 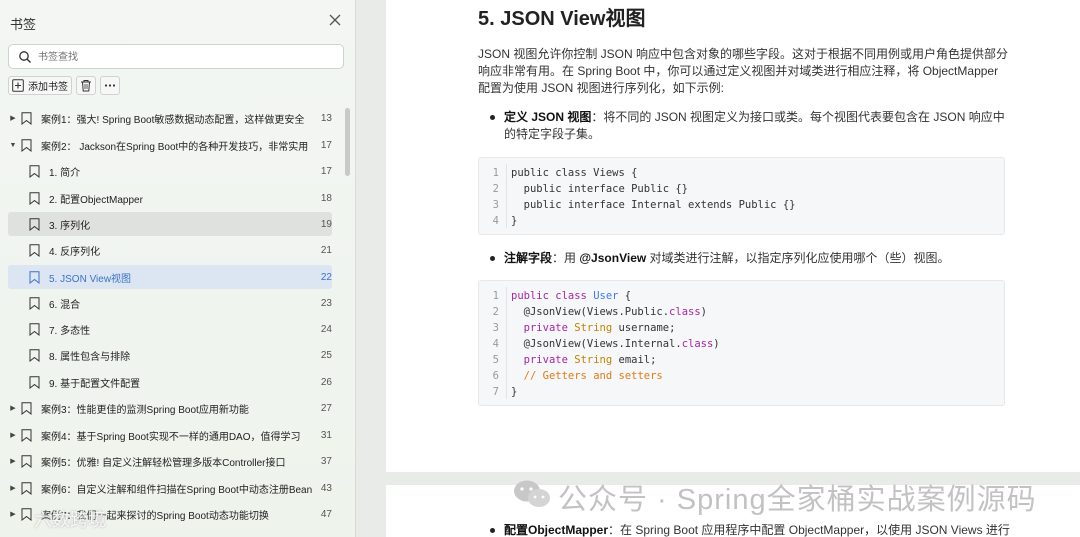 What do you see at coordinates (562, 19) in the screenshot?
I see `section-heading: 5. JSON View视图` at bounding box center [562, 19].